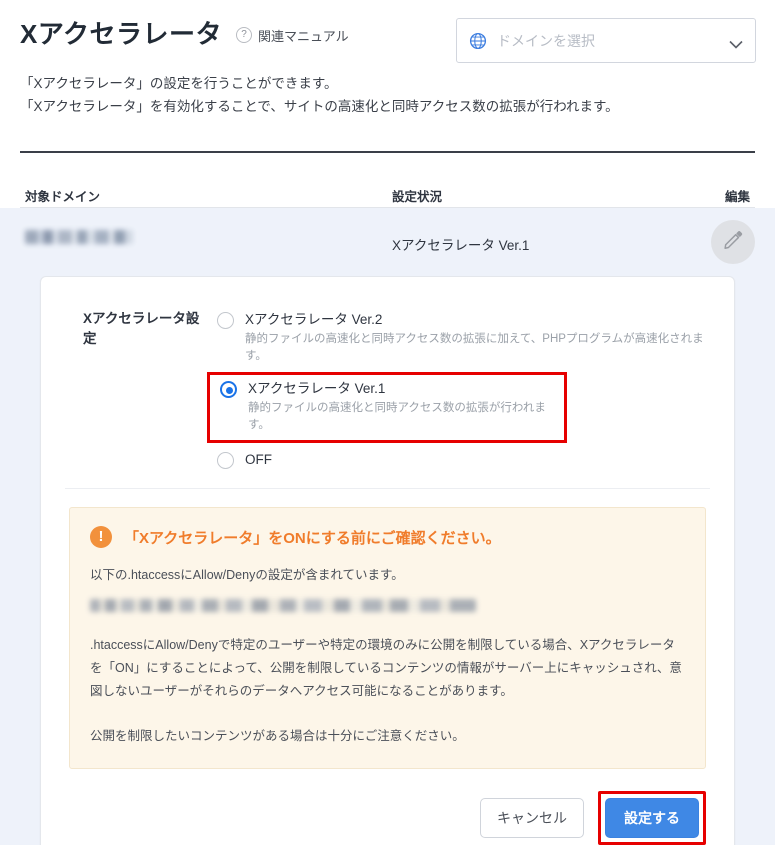 The image size is (775, 845). What do you see at coordinates (546, 40) in the screenshot?
I see `domain-select-placeholder: ドメインを選択` at bounding box center [546, 40].